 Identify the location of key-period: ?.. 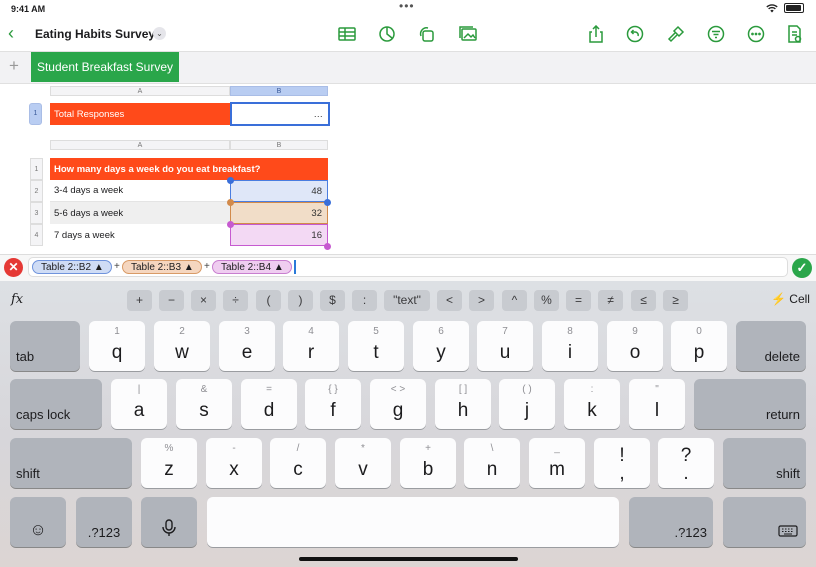
(686, 463).